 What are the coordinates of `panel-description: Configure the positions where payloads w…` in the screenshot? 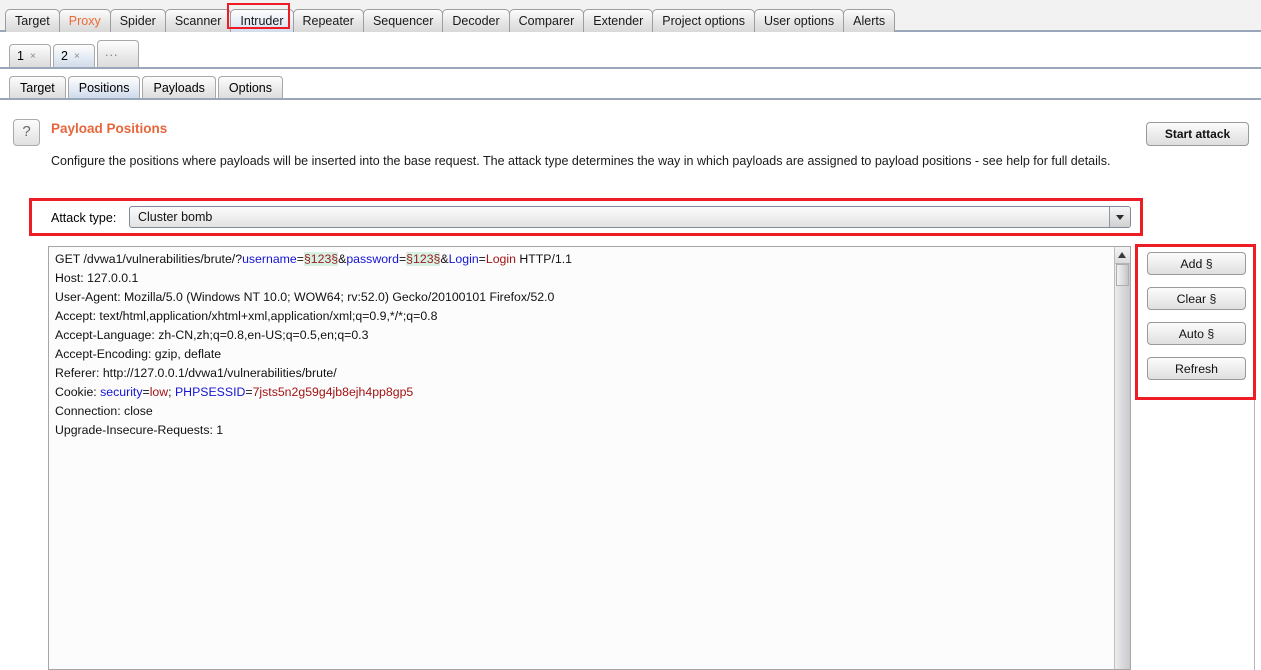 It's located at (581, 161).